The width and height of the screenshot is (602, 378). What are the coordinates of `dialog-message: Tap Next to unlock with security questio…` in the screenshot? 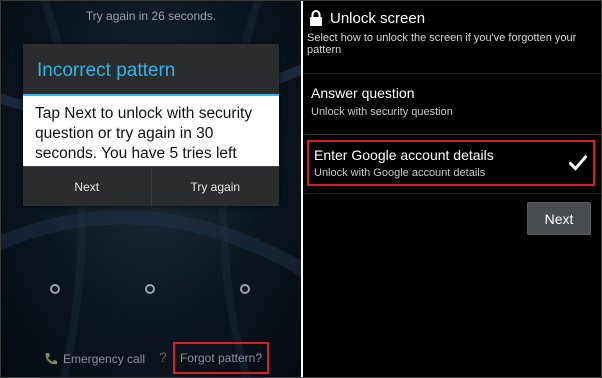 It's located at (151, 131).